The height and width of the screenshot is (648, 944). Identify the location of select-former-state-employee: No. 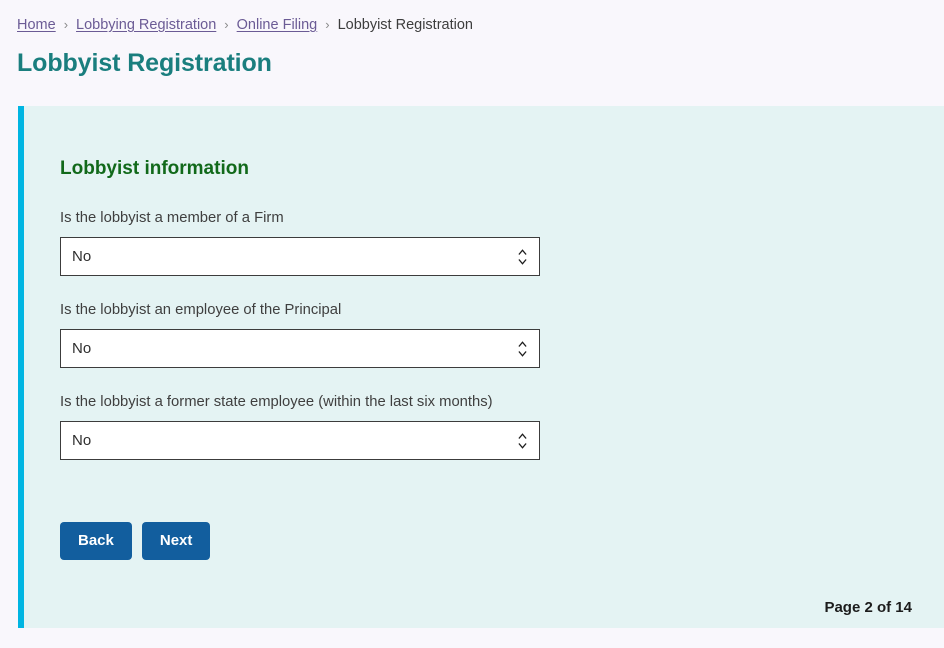
(300, 440).